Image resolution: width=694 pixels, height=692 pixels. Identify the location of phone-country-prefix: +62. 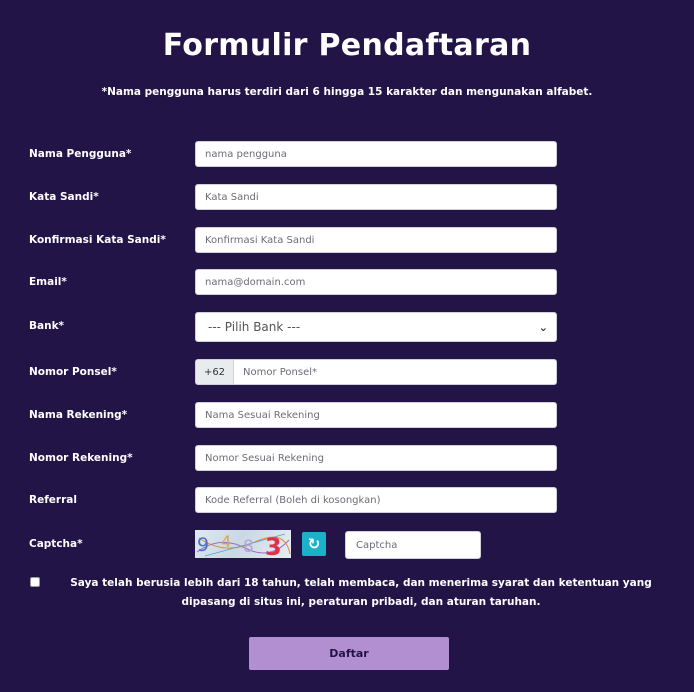
(214, 372).